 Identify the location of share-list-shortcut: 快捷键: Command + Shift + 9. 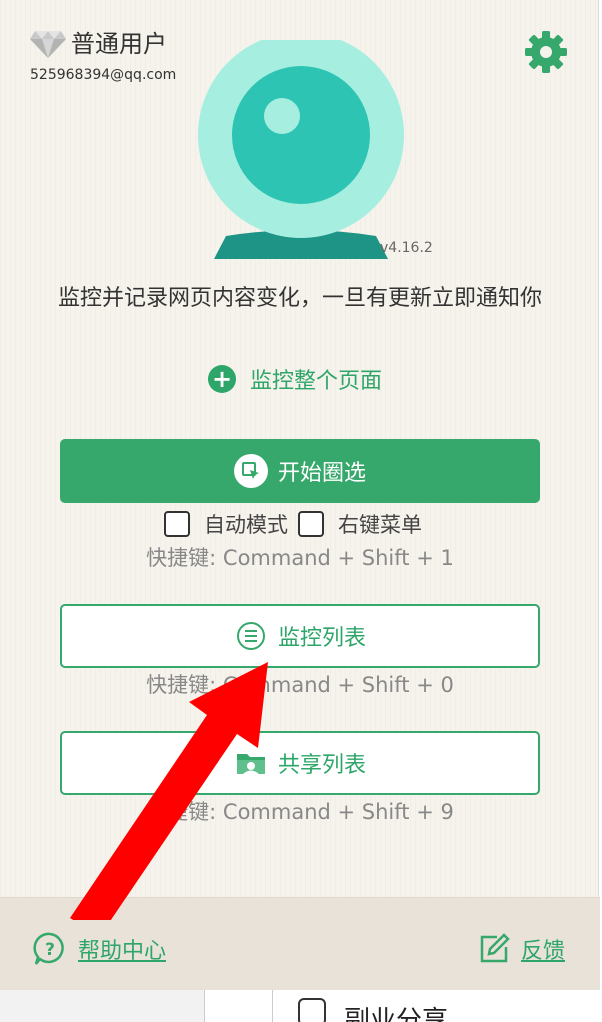
(300, 812).